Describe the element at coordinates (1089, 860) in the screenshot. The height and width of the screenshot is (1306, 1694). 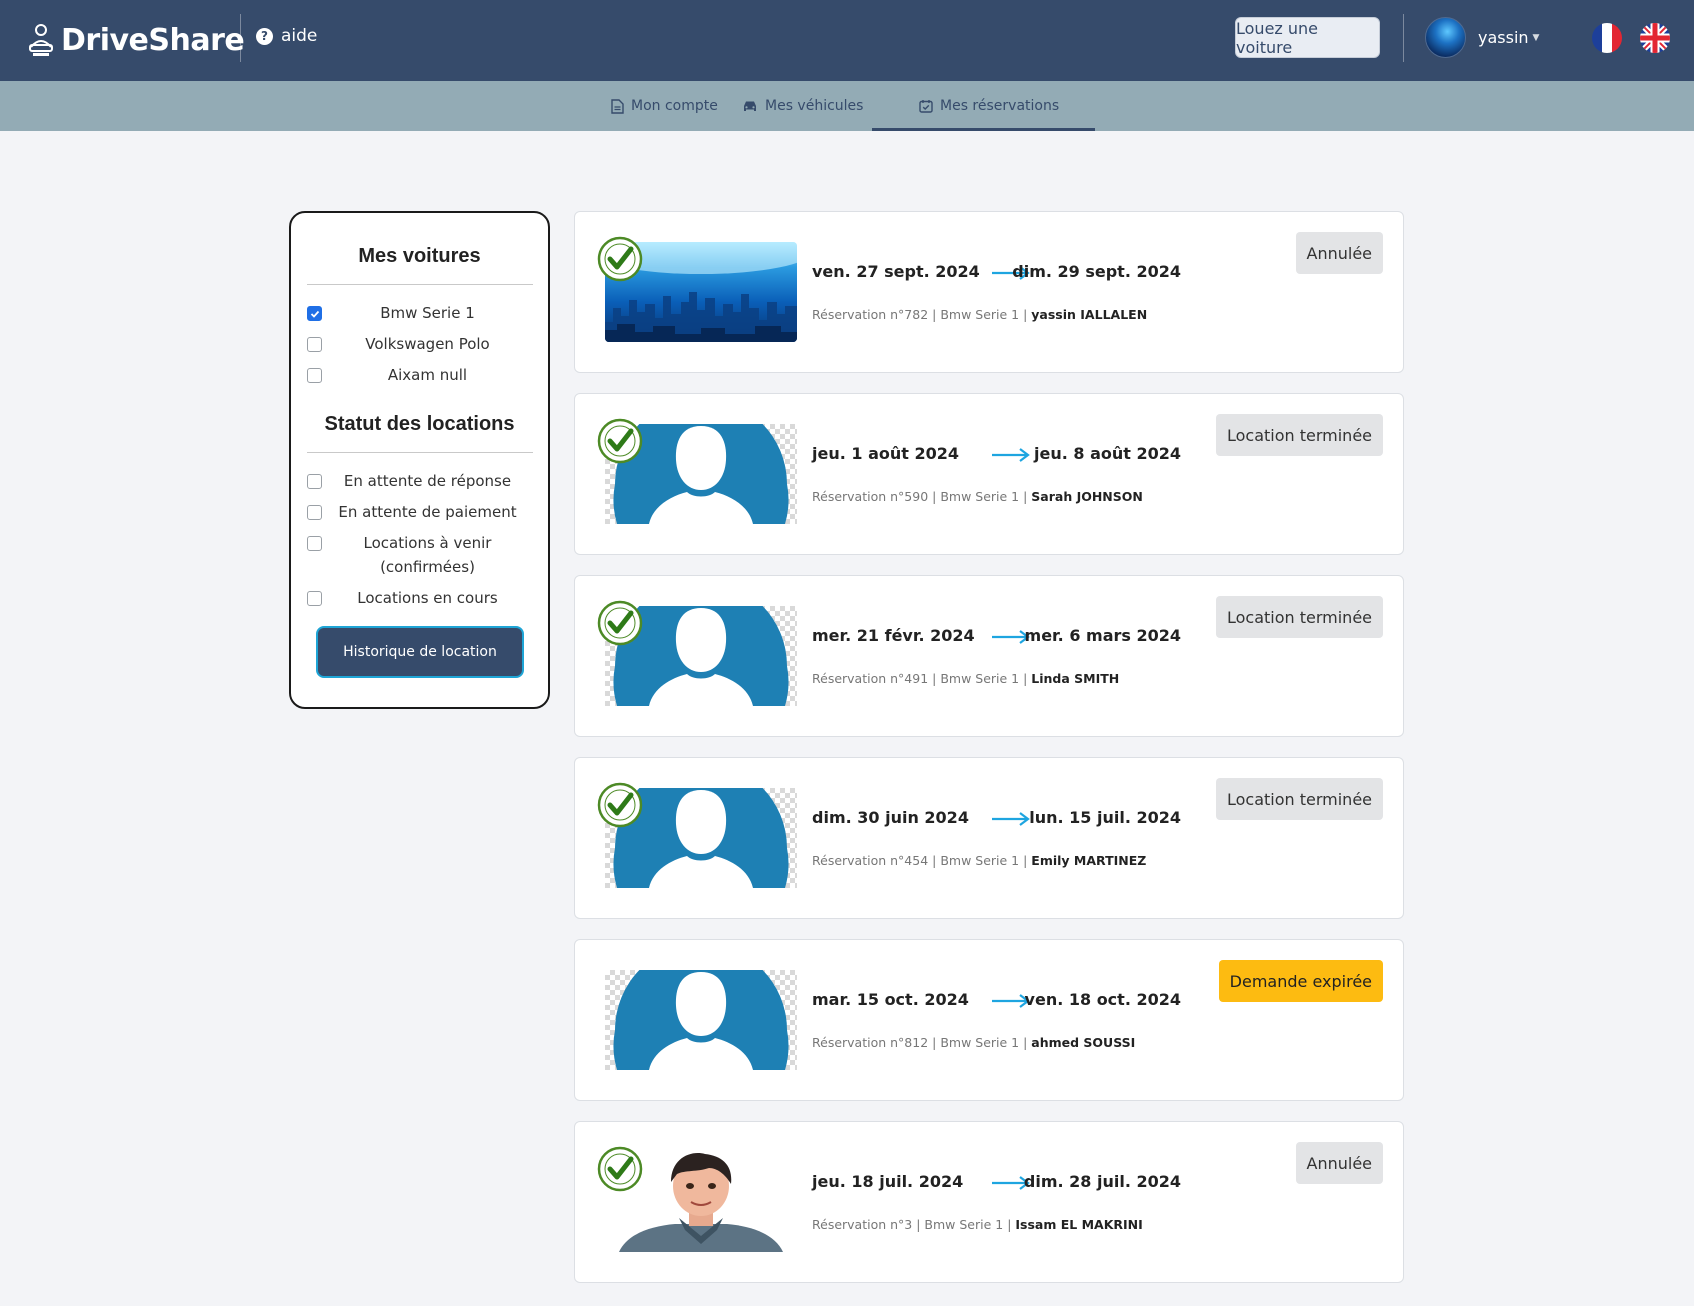
I see `renter-name: Emily MARTINEZ` at that location.